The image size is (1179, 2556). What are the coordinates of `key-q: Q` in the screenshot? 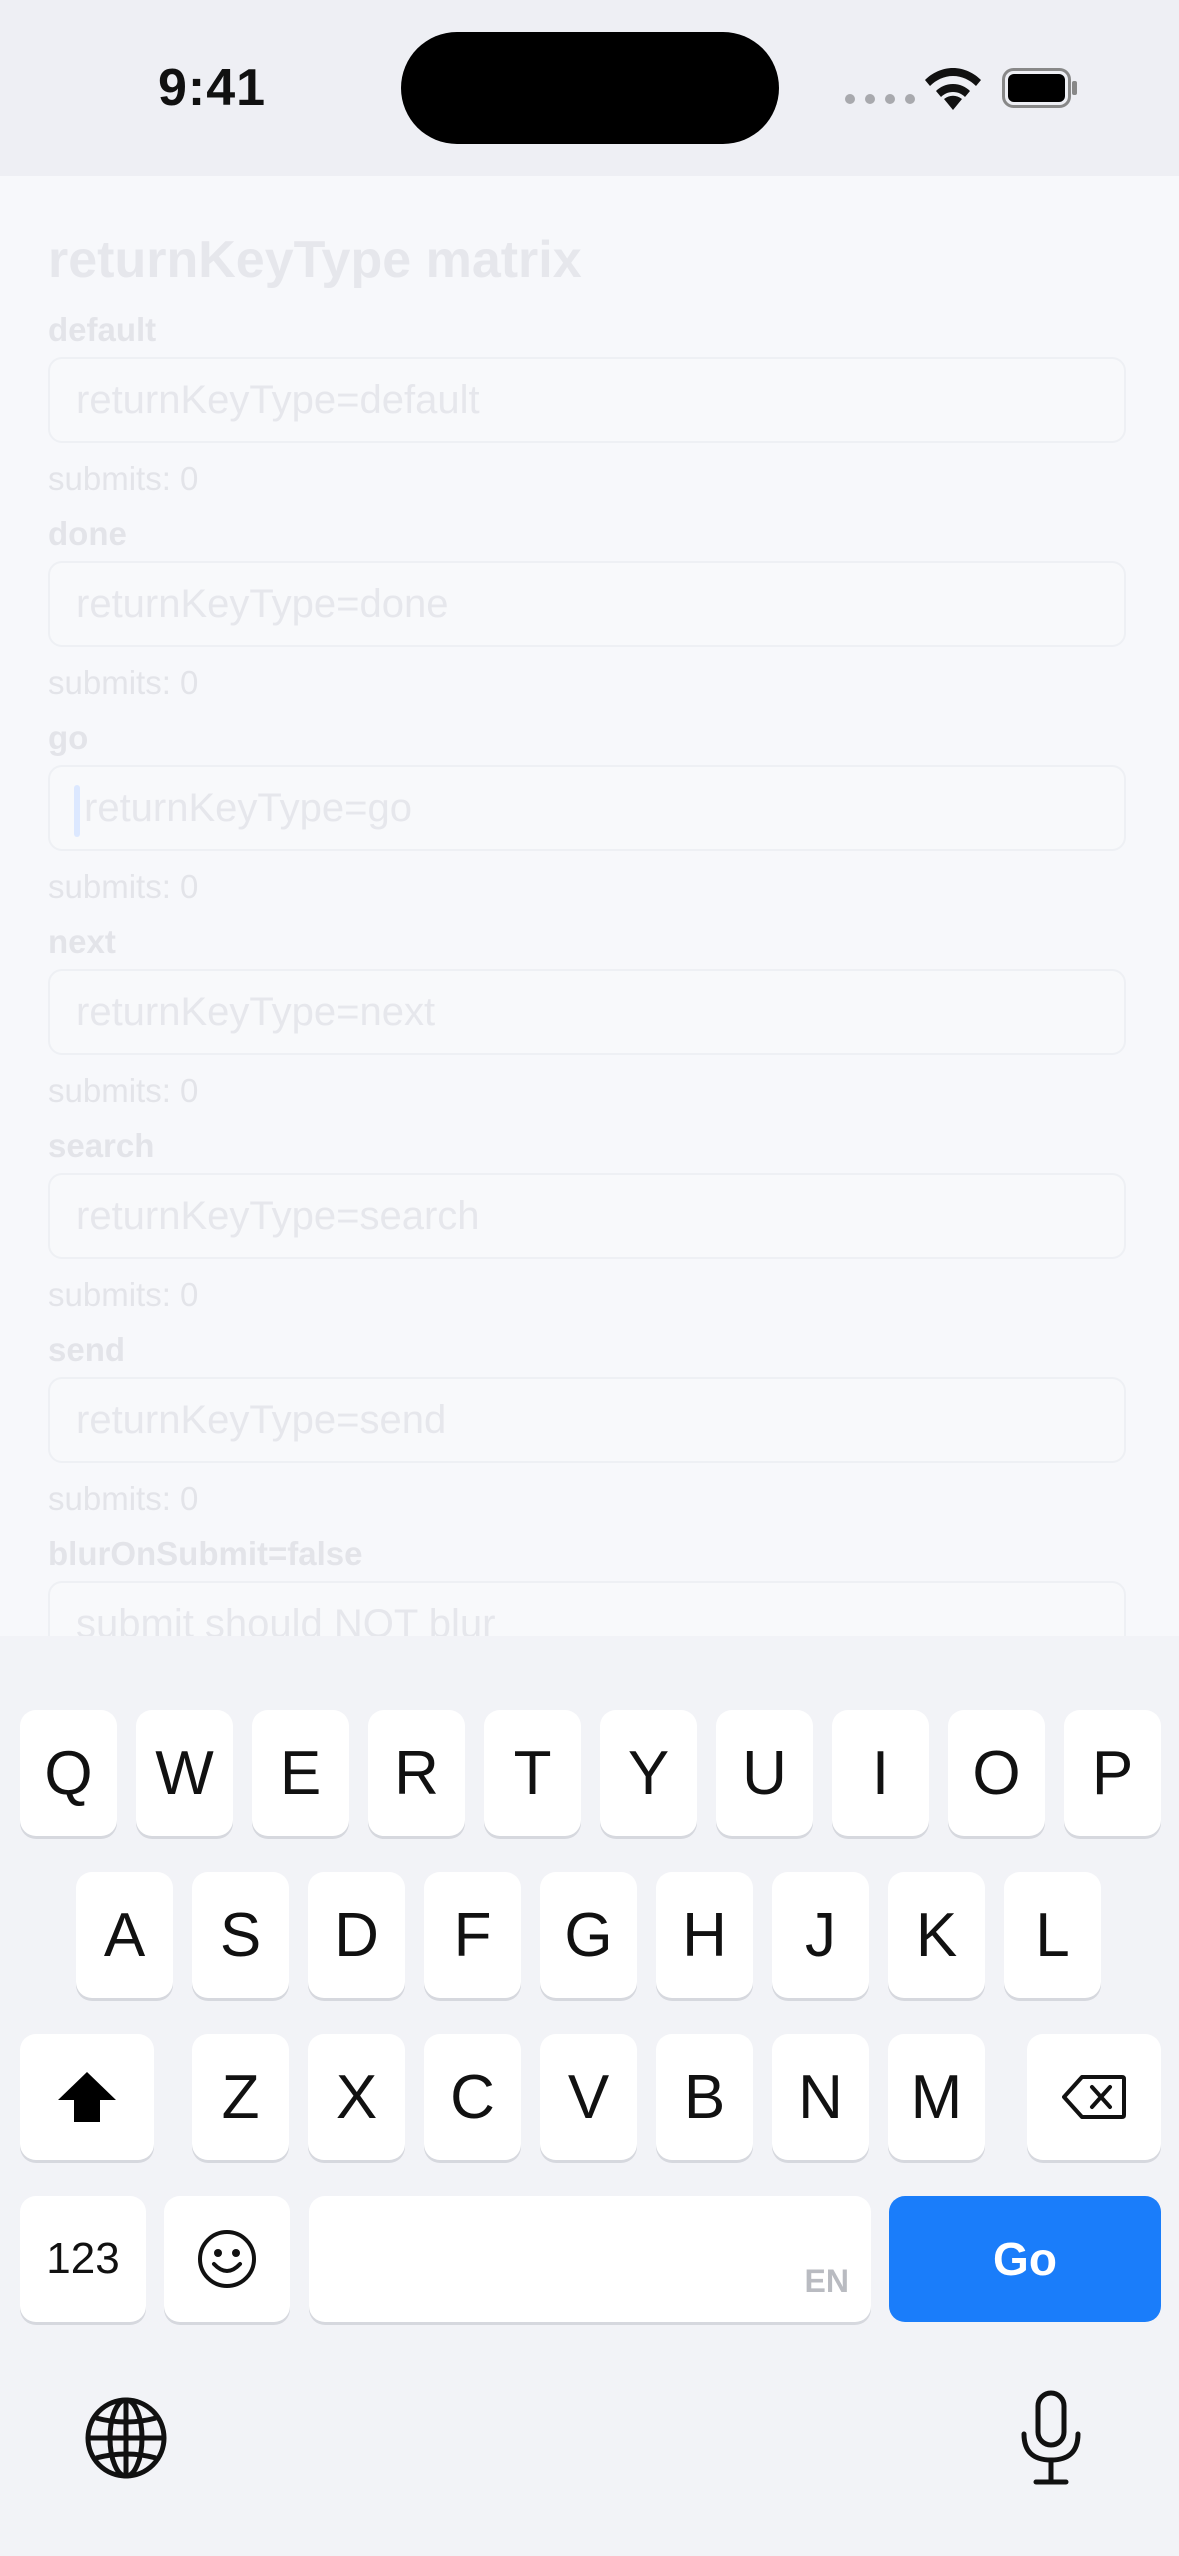 It's located at (68, 1773).